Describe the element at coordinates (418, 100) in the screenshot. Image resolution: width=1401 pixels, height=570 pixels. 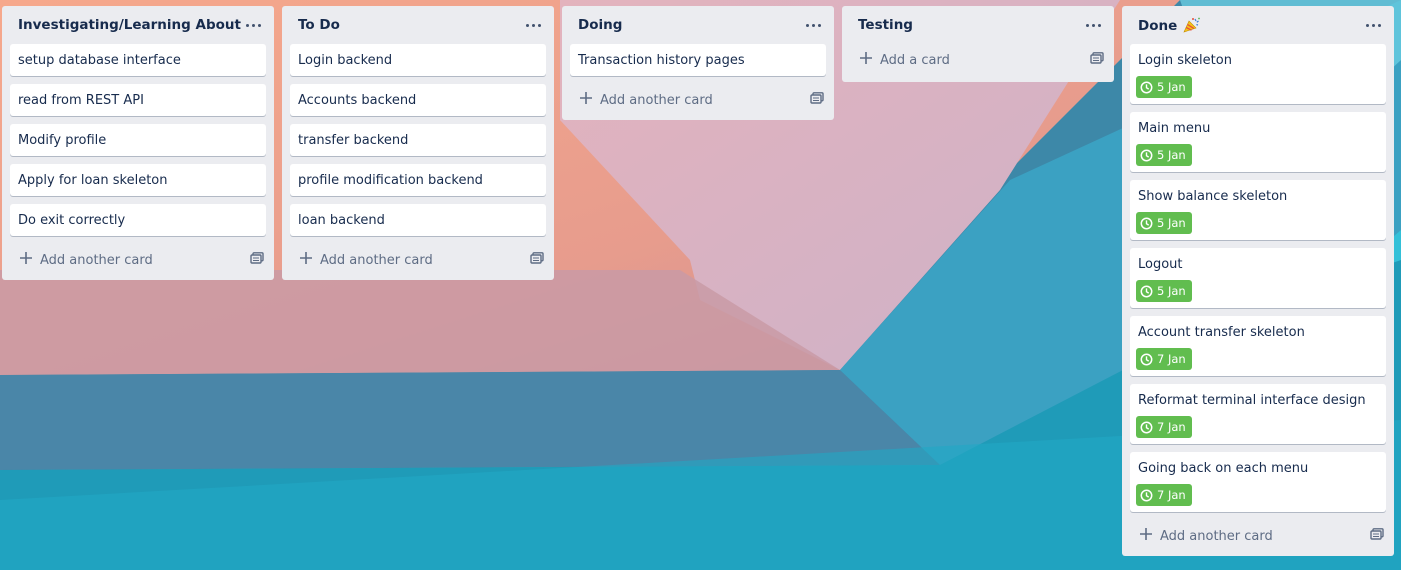
I see `card: Accounts backend` at that location.